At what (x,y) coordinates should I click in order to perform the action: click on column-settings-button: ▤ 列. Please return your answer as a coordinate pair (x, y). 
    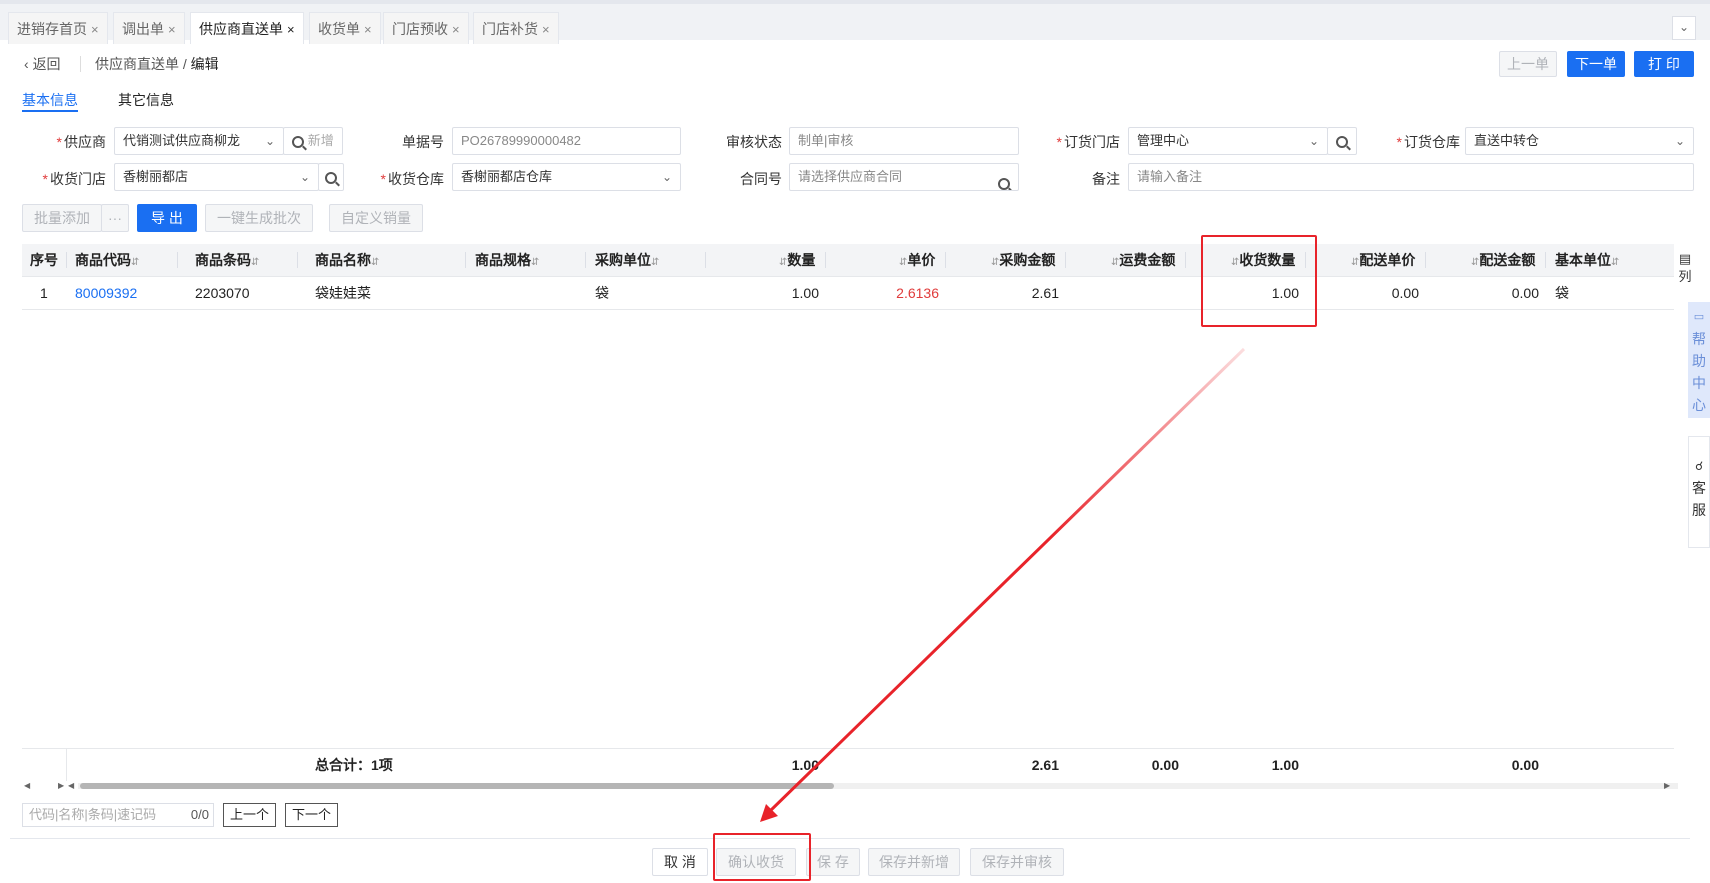
    Looking at the image, I should click on (1685, 268).